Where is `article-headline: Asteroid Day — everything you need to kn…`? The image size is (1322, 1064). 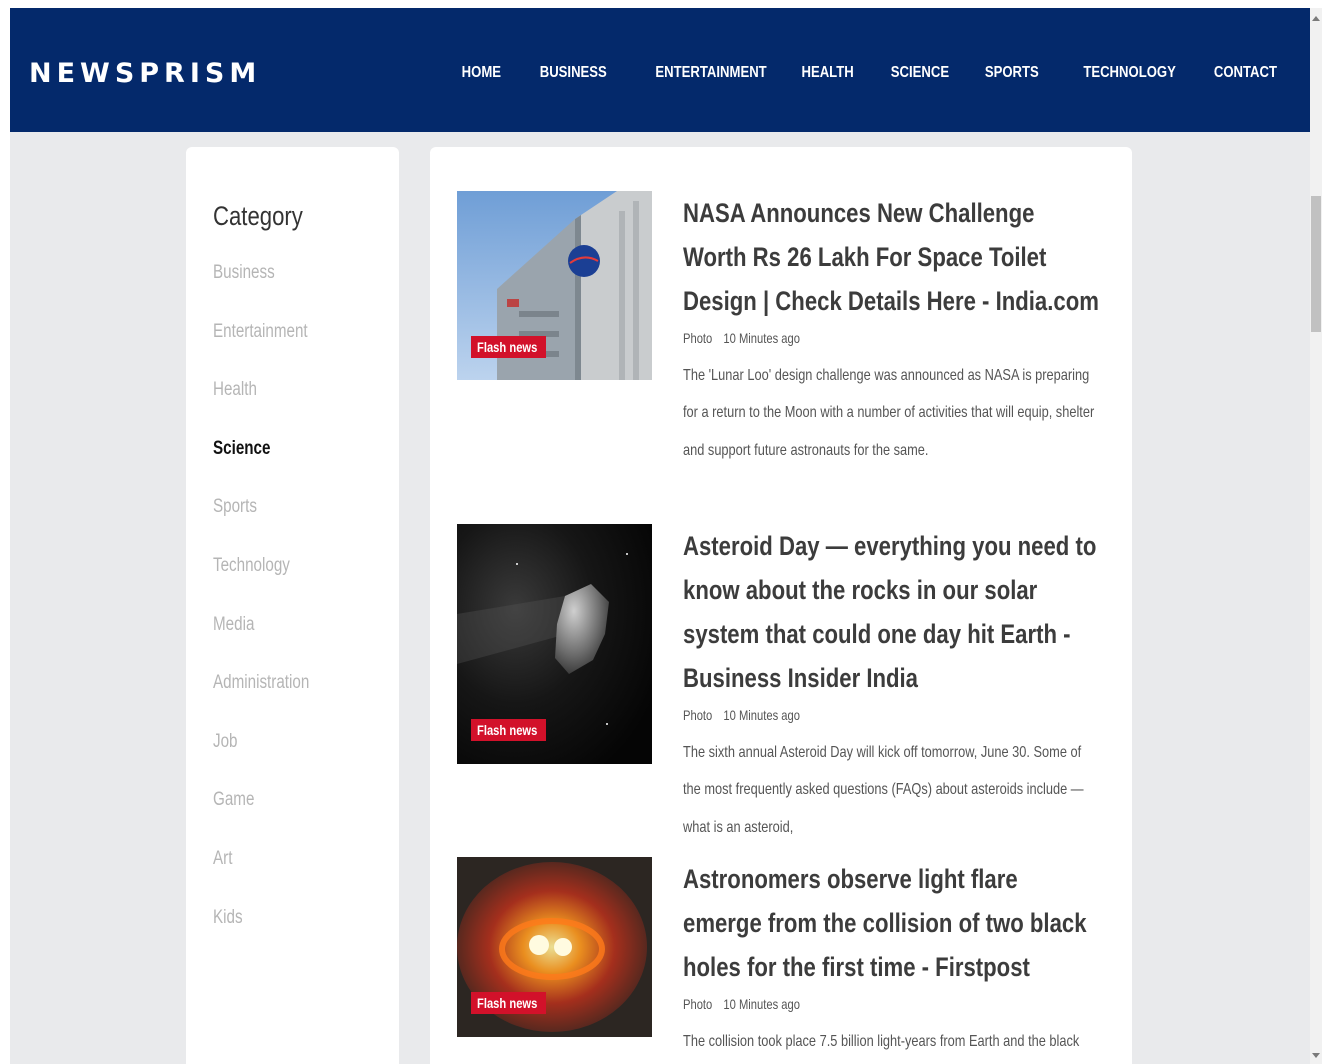
article-headline: Asteroid Day — everything you need to kn… is located at coordinates (892, 612).